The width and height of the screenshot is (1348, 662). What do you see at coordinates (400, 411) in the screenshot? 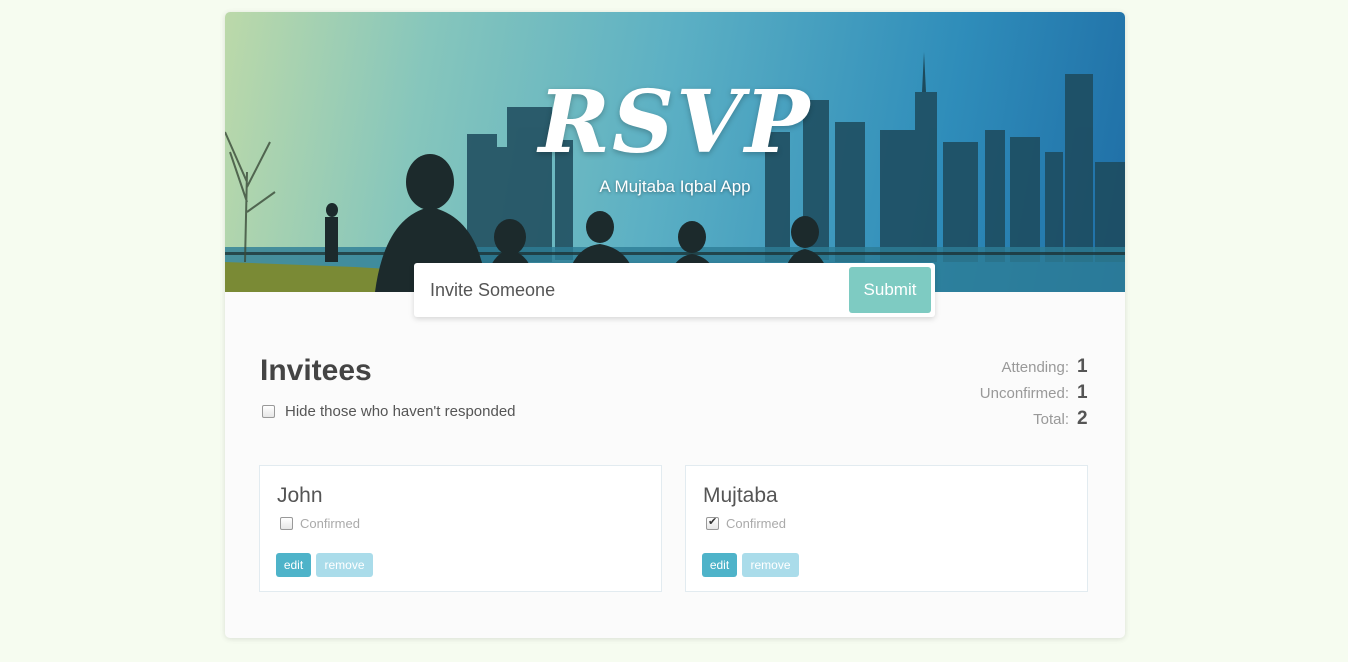
I see `hide-unresponded-label: Hide those who haven't responded` at bounding box center [400, 411].